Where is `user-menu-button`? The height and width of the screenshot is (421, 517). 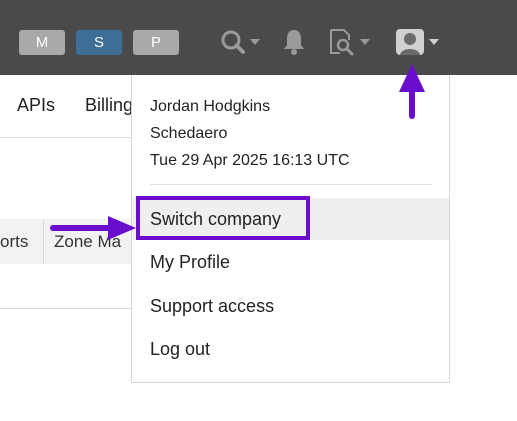 user-menu-button is located at coordinates (417, 42).